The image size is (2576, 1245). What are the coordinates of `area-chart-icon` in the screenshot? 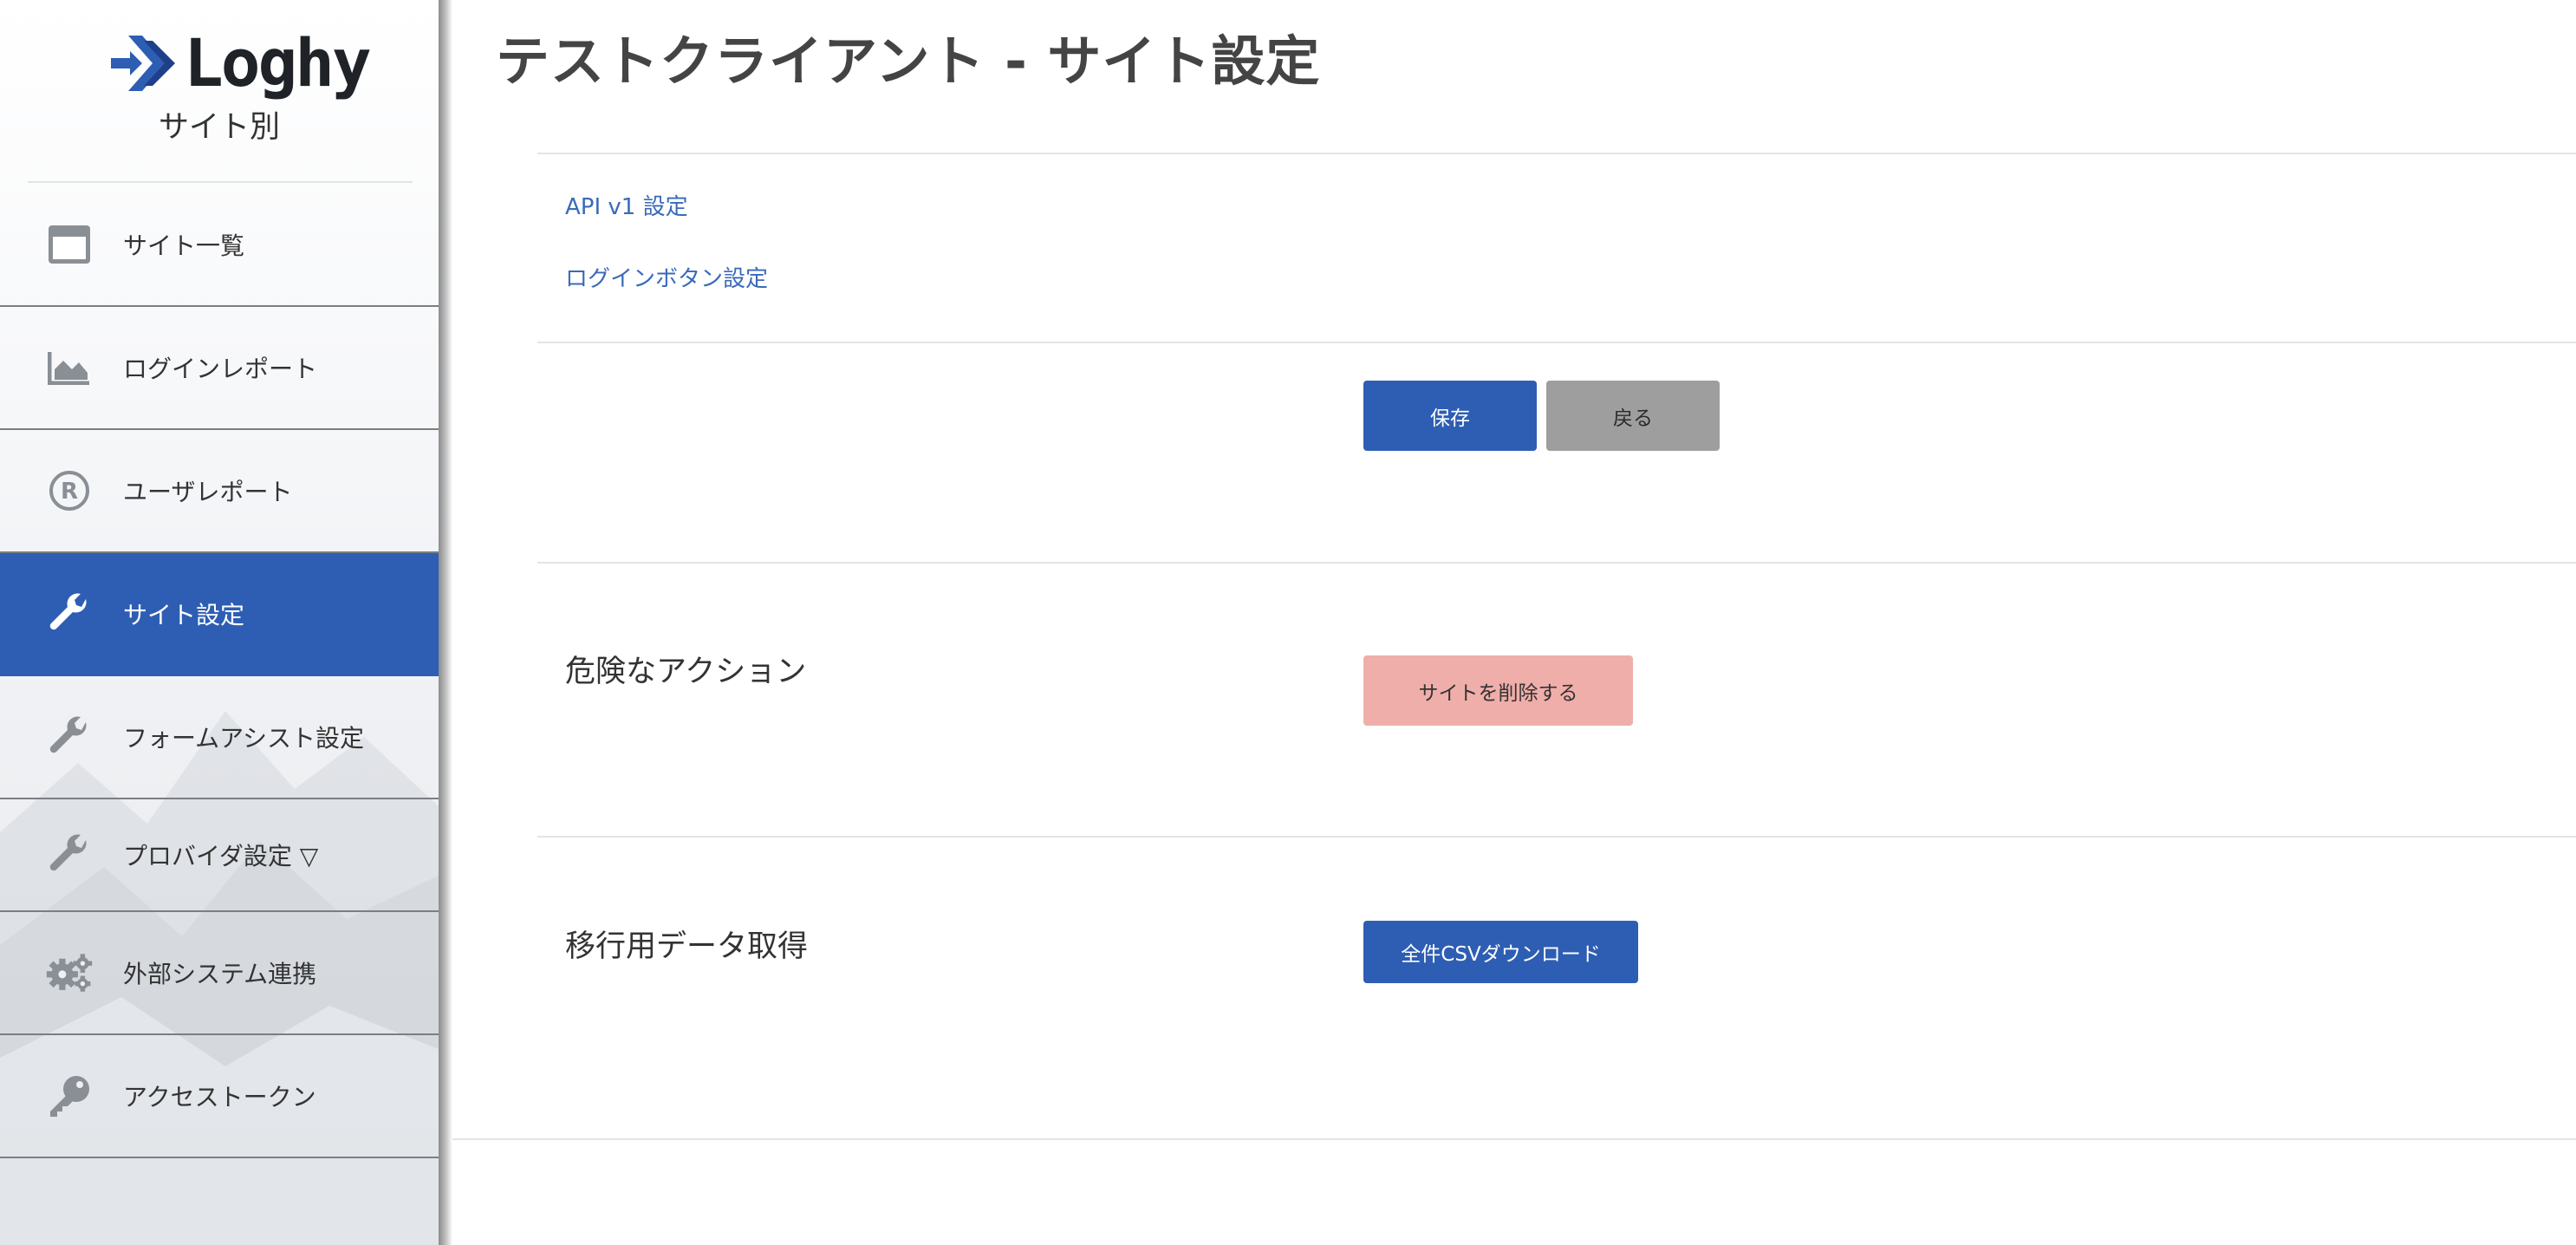 It's located at (69, 367).